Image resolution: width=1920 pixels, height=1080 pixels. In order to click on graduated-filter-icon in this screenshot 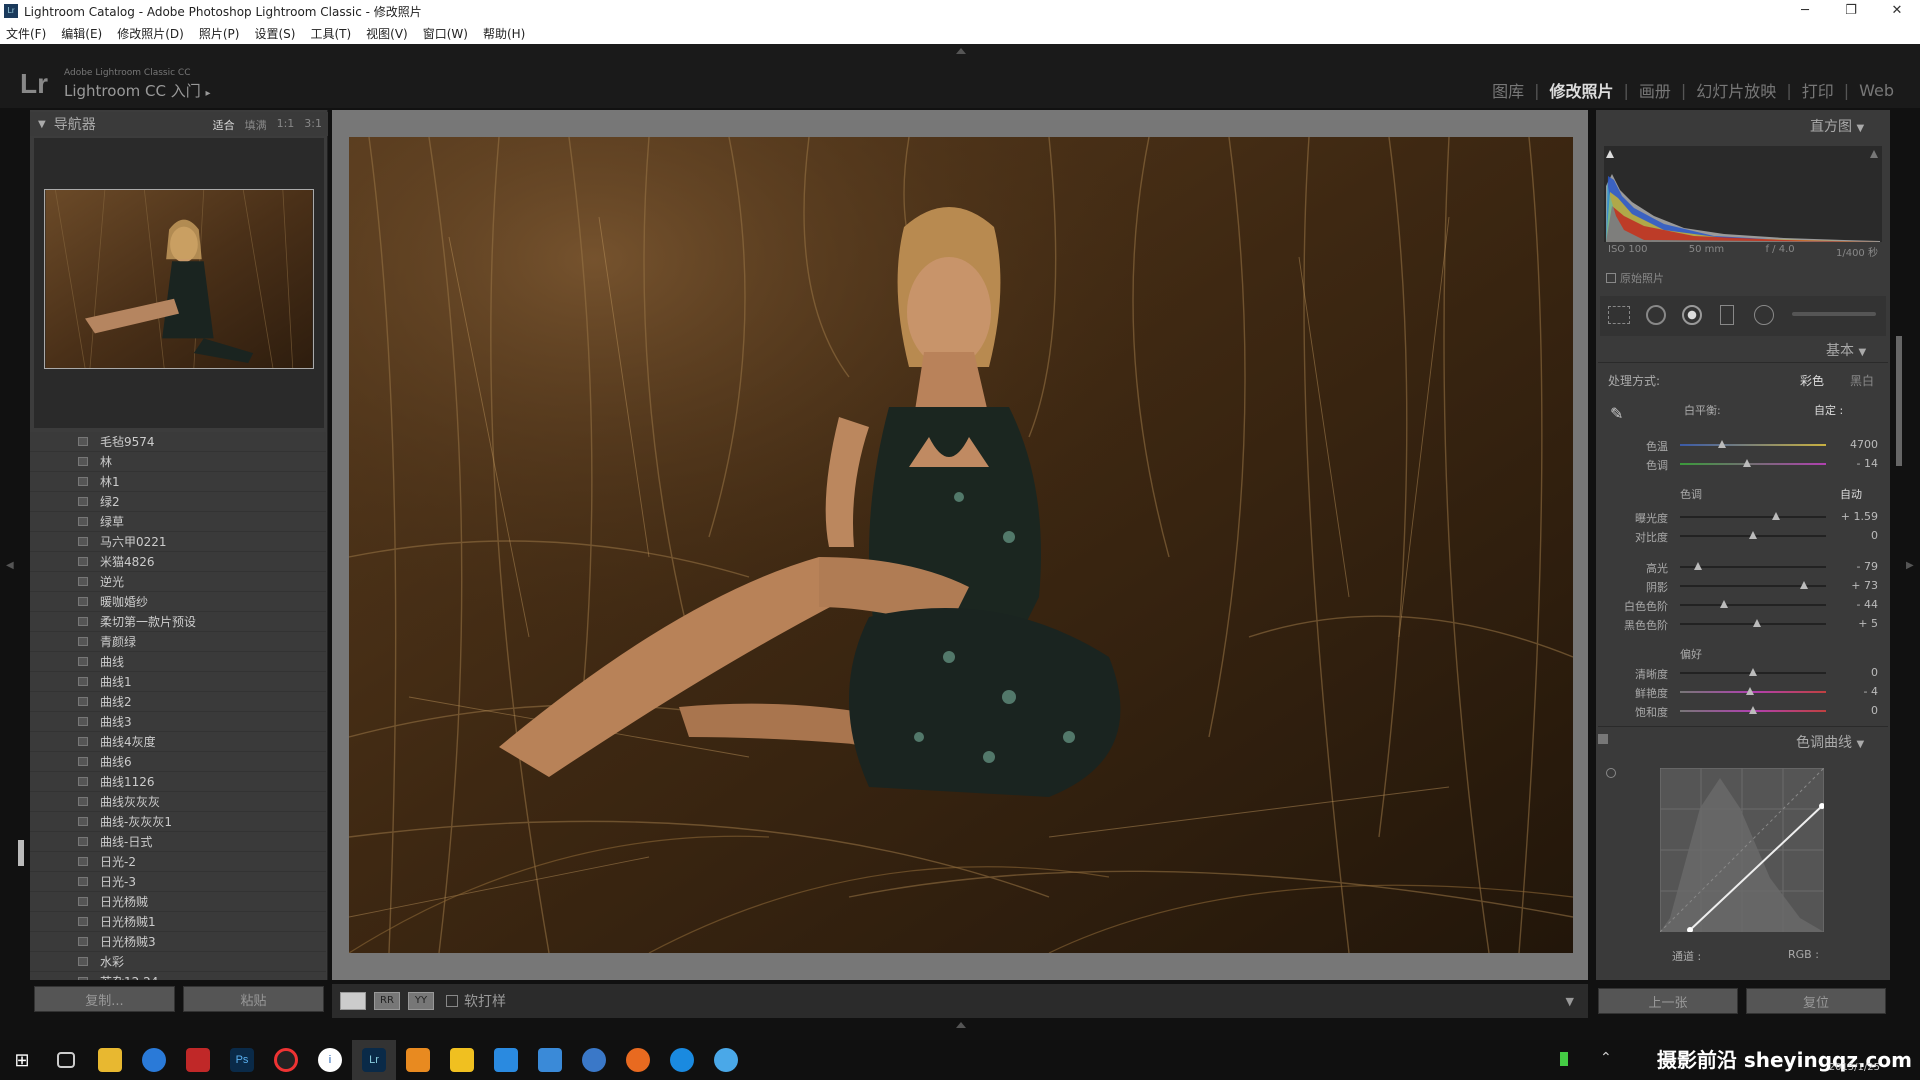, I will do `click(1727, 315)`.